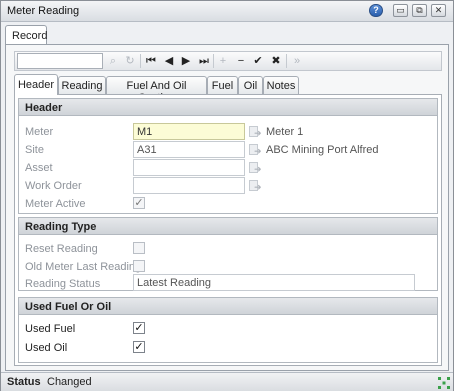 The height and width of the screenshot is (391, 454). What do you see at coordinates (223, 61) in the screenshot?
I see `add-icon: +` at bounding box center [223, 61].